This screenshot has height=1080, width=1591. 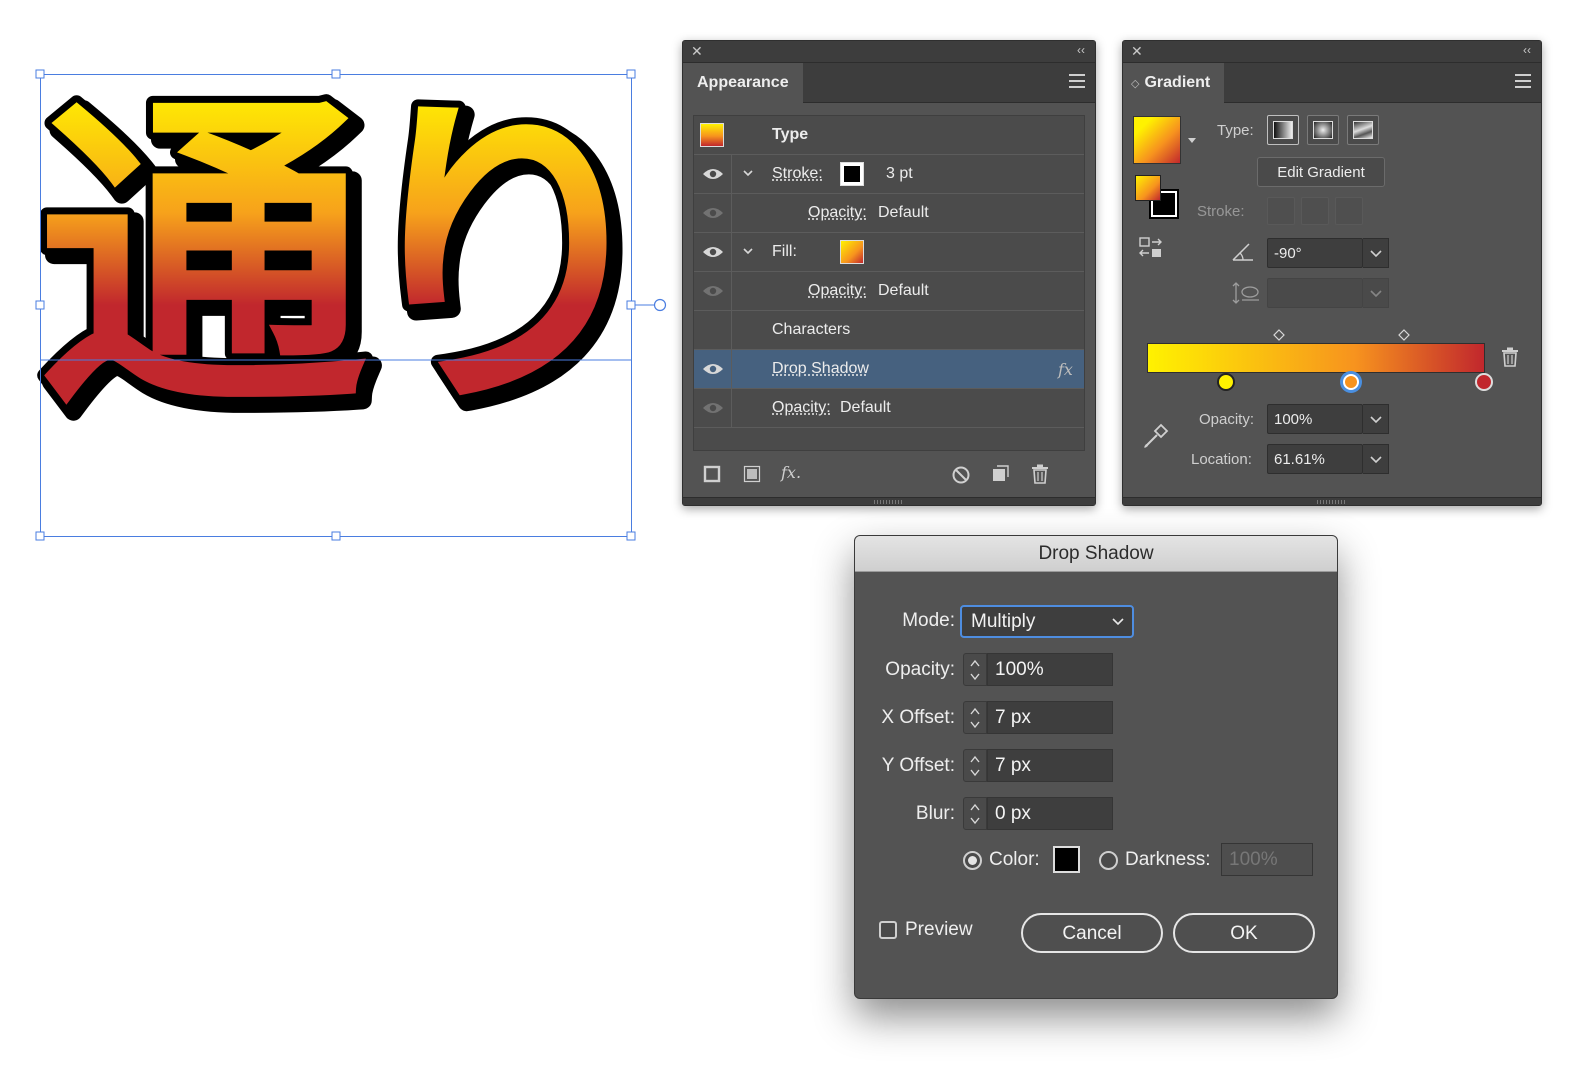 I want to click on x-offset-field: 7 px, so click(x=1050, y=717).